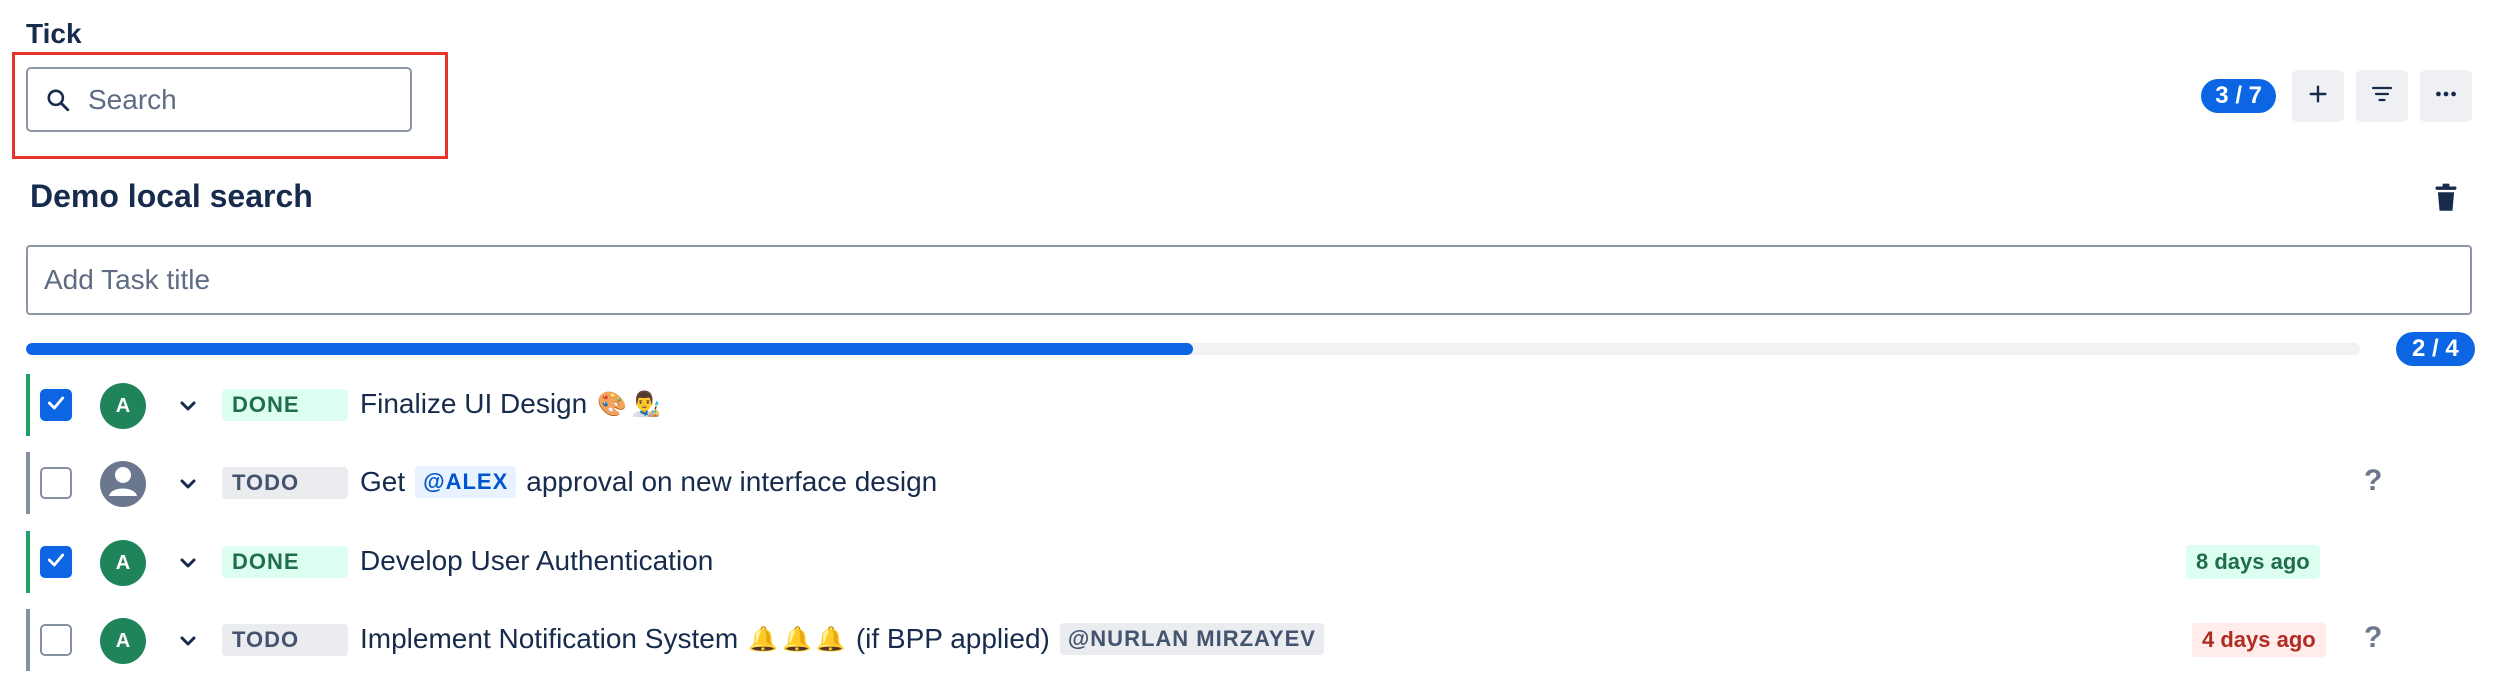  Describe the element at coordinates (612, 404) in the screenshot. I see `palette-emoji: 🎨` at that location.